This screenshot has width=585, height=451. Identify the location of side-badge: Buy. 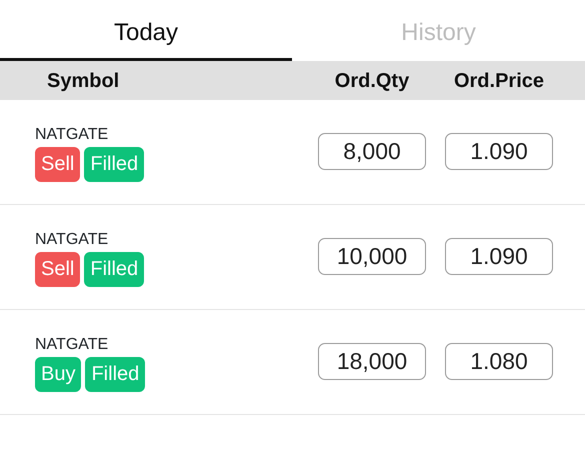
(58, 374).